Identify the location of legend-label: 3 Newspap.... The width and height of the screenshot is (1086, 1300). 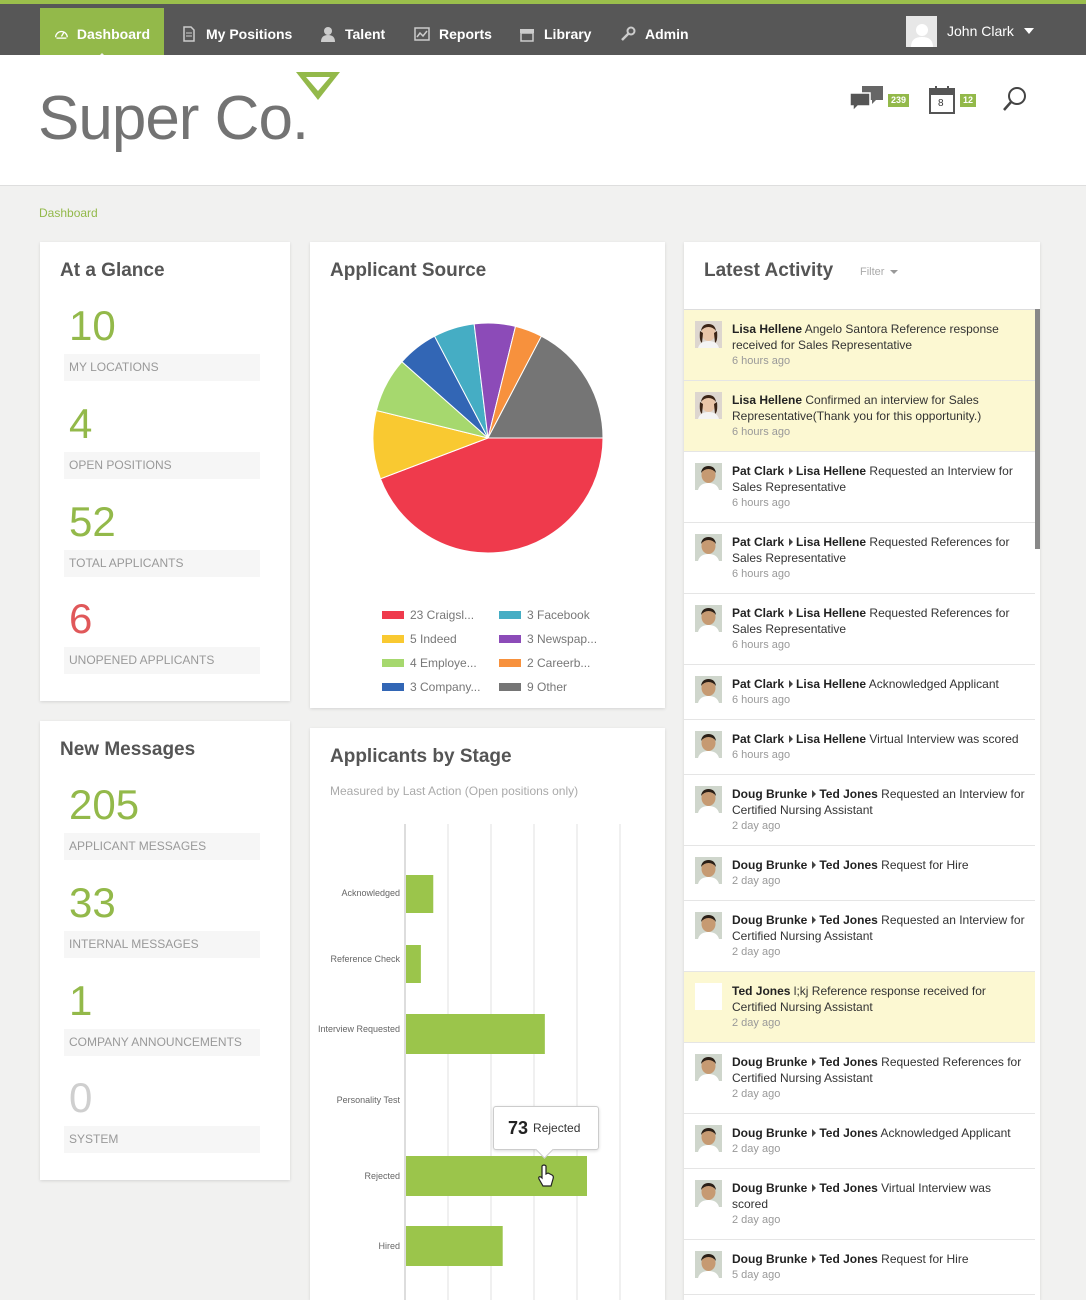
(562, 639).